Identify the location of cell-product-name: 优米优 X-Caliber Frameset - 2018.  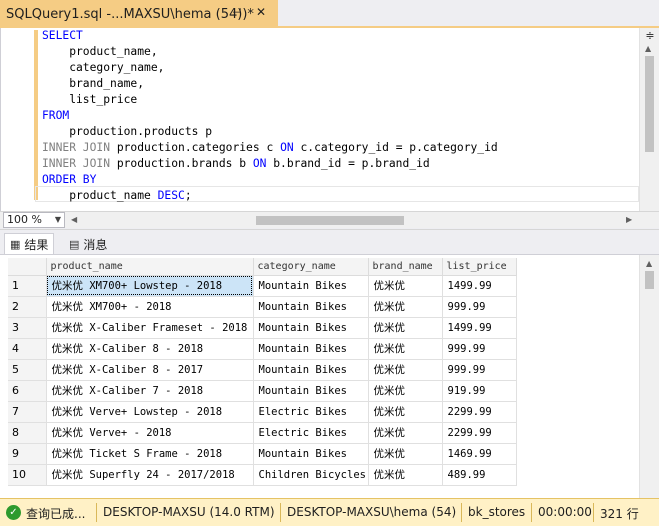
(150, 328).